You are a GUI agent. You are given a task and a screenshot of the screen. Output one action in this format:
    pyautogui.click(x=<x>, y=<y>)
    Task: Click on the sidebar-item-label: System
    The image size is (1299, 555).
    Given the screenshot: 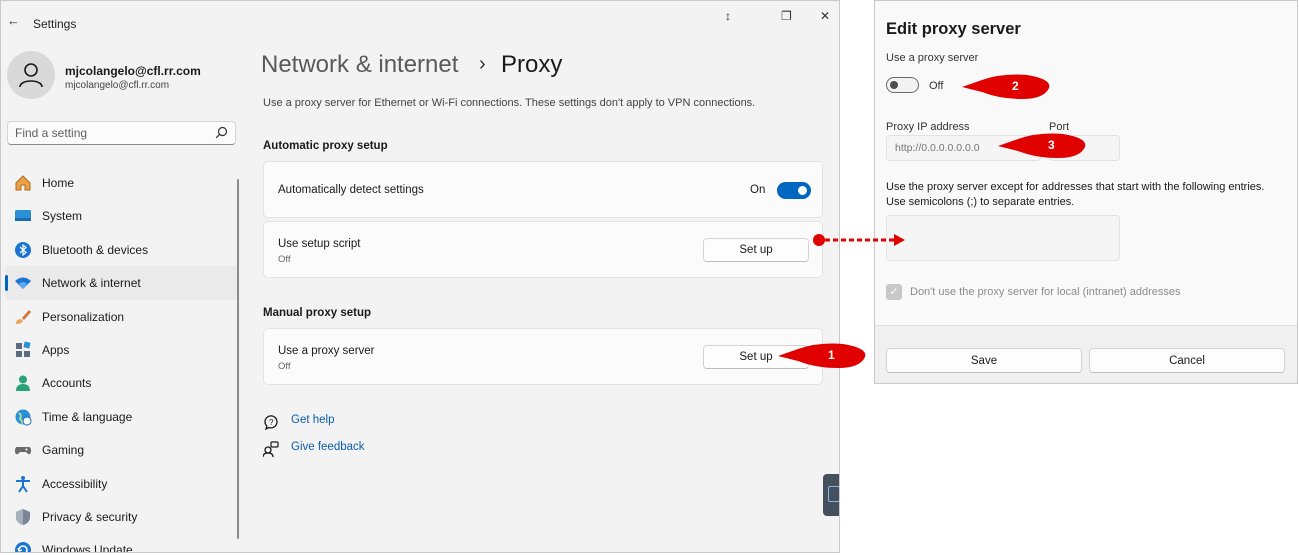 What is the action you would take?
    pyautogui.click(x=62, y=216)
    